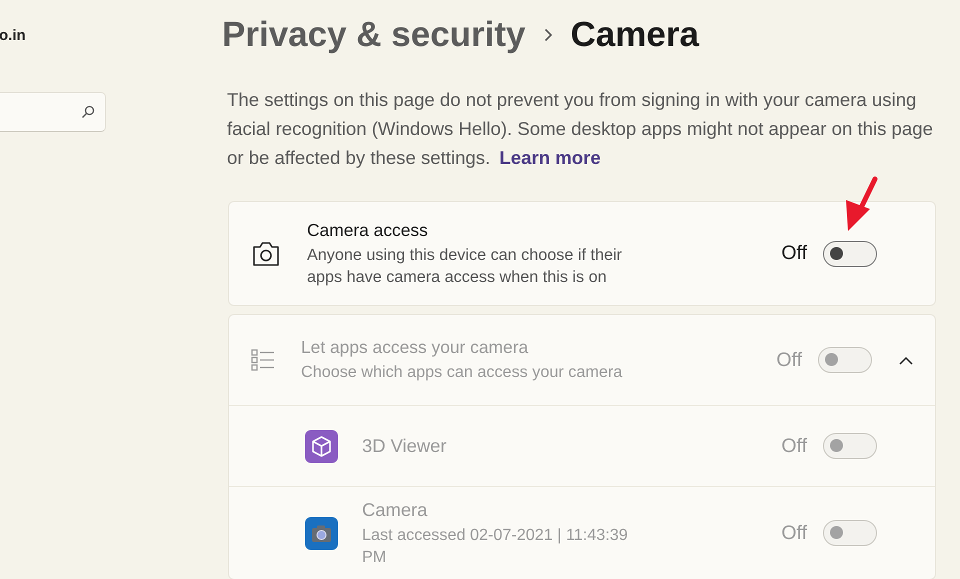 This screenshot has width=960, height=579. What do you see at coordinates (53, 112) in the screenshot?
I see `search-field` at bounding box center [53, 112].